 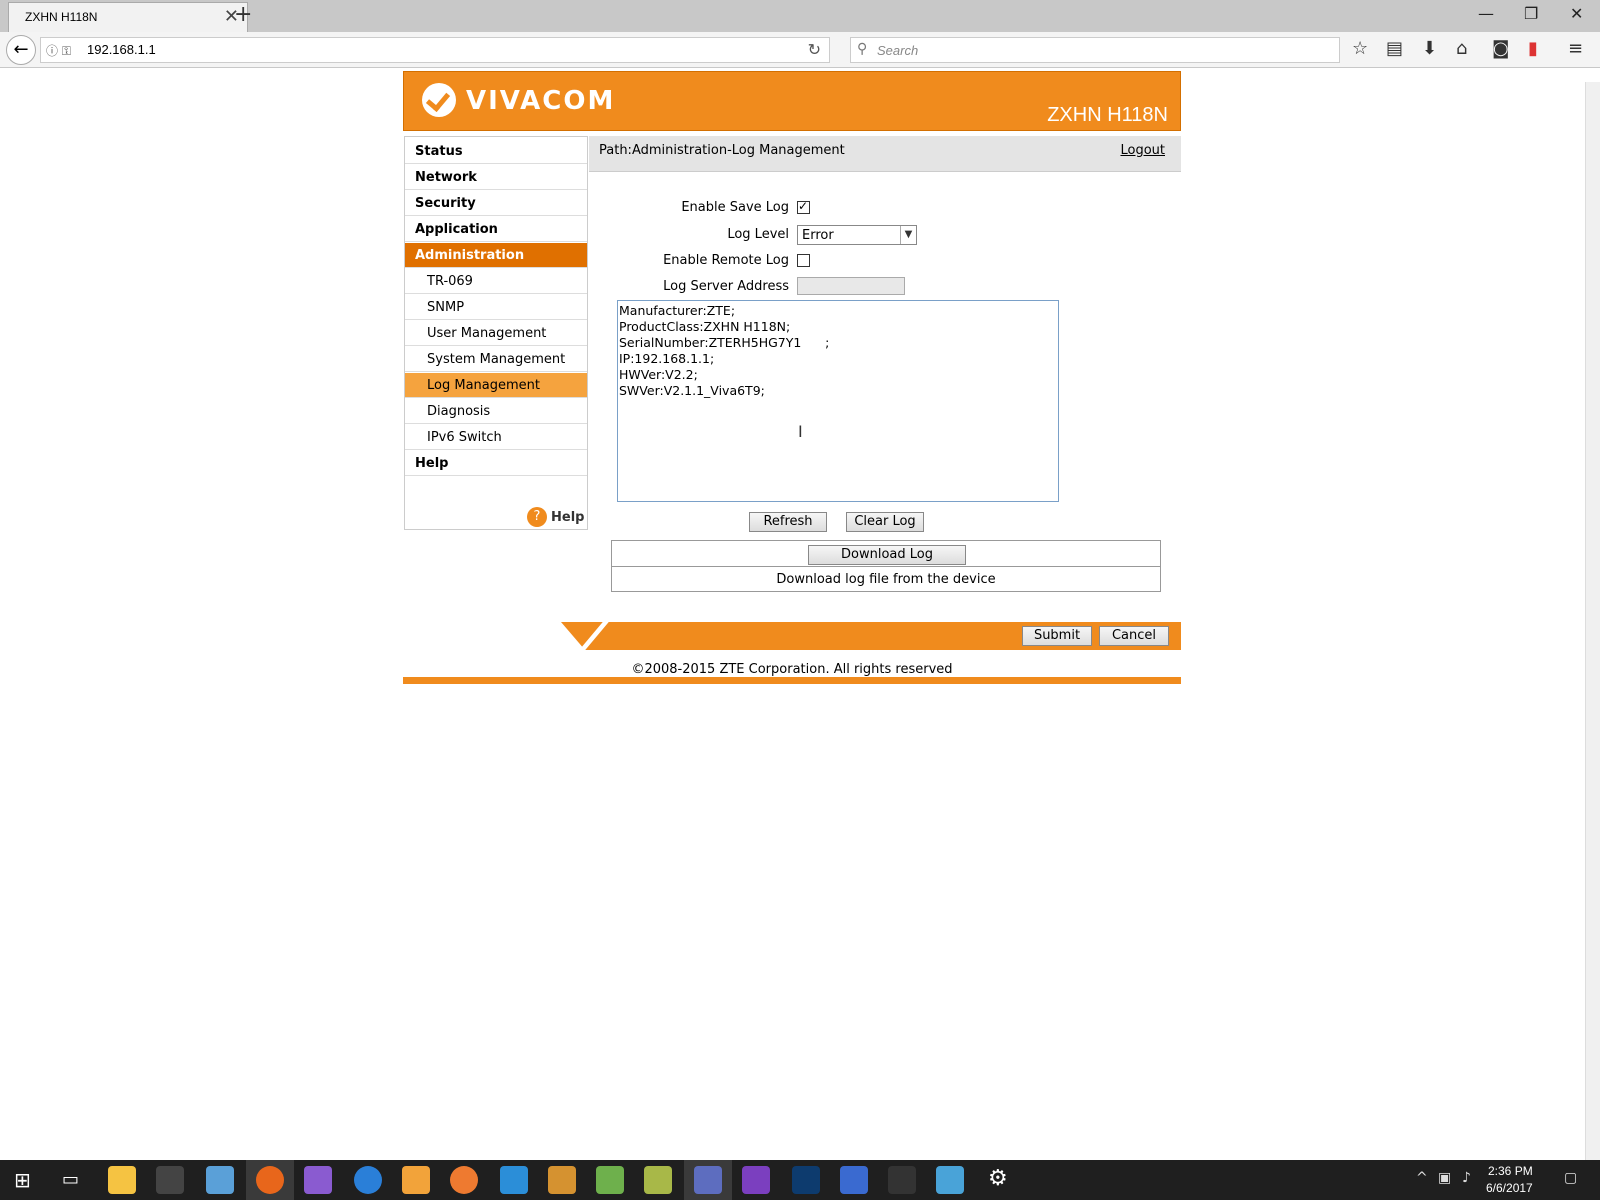 I want to click on sidebar-item-label: Status, so click(x=439, y=151).